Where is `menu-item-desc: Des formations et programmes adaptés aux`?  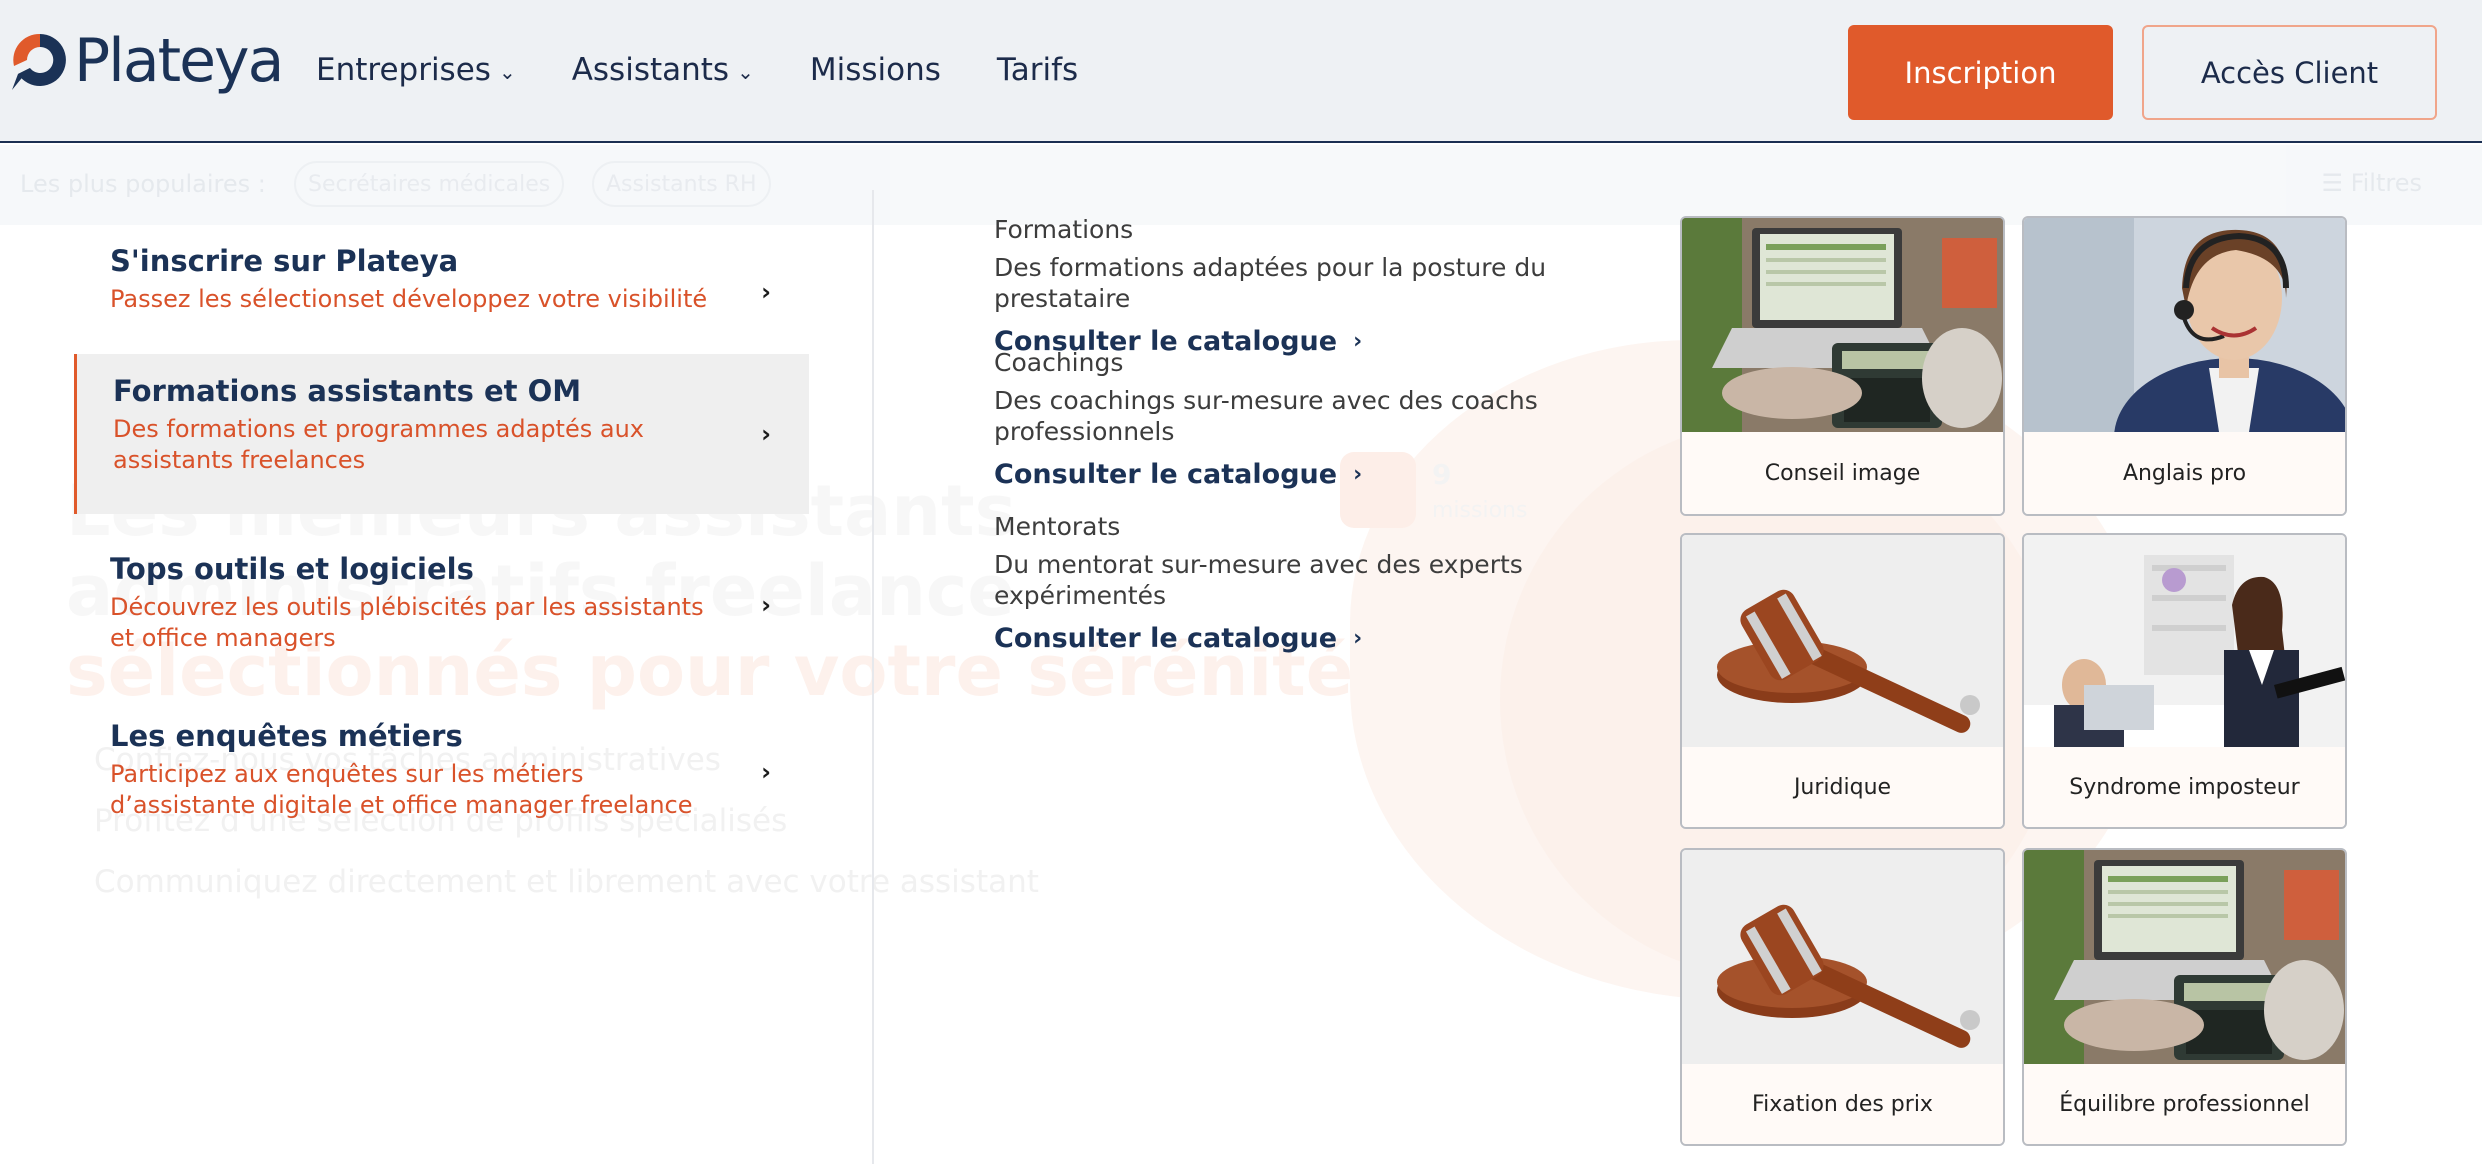 menu-item-desc: Des formations et programmes adaptés aux is located at coordinates (378, 429).